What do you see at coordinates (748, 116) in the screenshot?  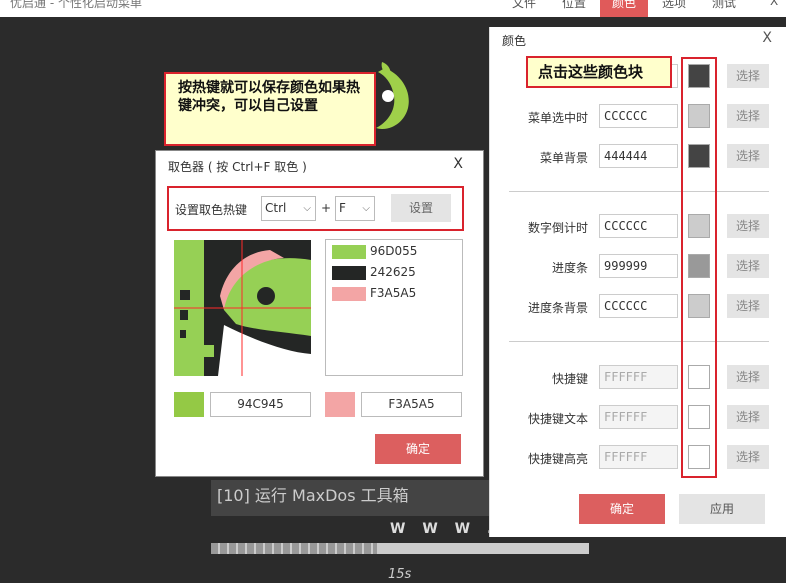 I see `select-button-menu-selected: 选择` at bounding box center [748, 116].